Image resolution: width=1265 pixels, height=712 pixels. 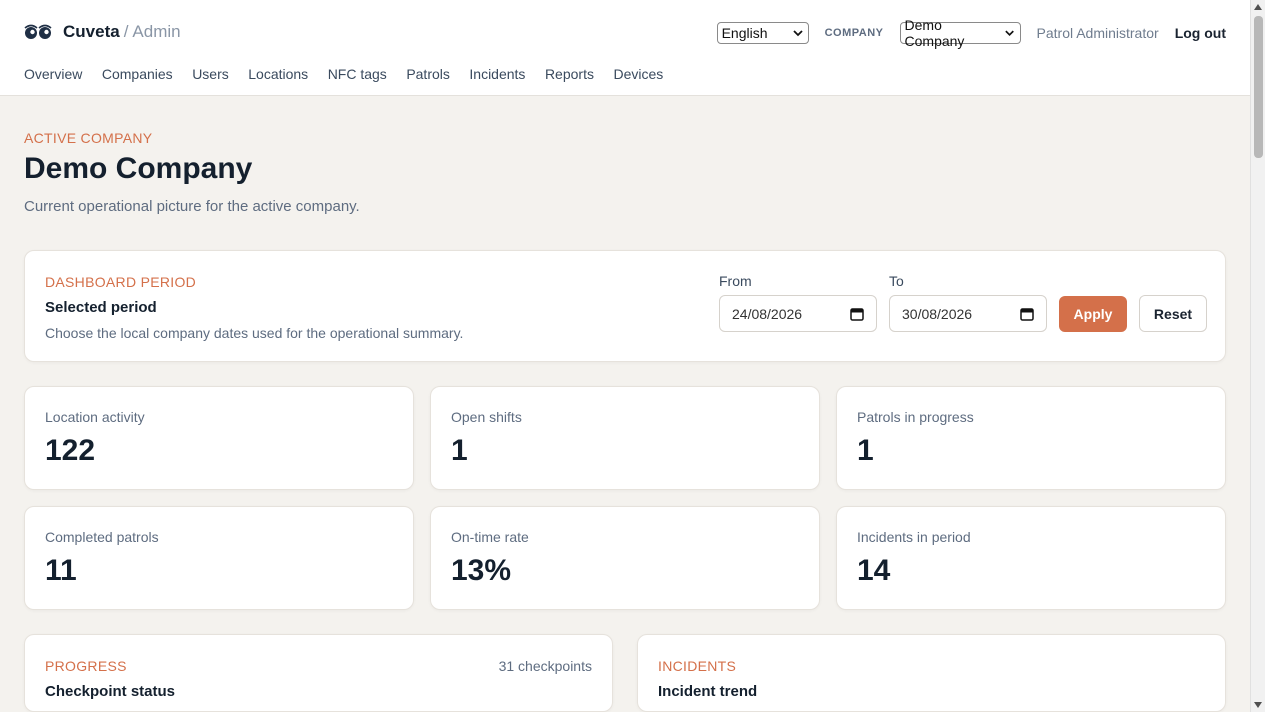 I want to click on nav-reports: Reports, so click(x=569, y=74).